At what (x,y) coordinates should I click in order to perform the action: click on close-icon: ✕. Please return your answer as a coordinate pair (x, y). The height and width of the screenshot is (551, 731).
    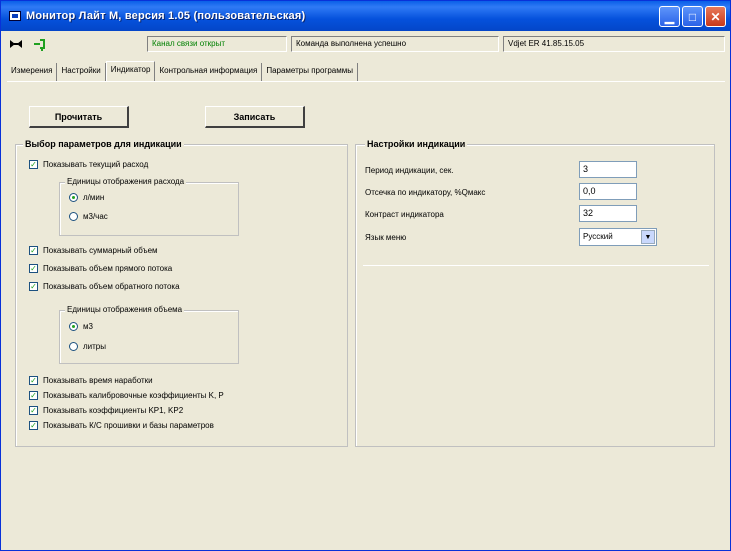
    Looking at the image, I should click on (715, 16).